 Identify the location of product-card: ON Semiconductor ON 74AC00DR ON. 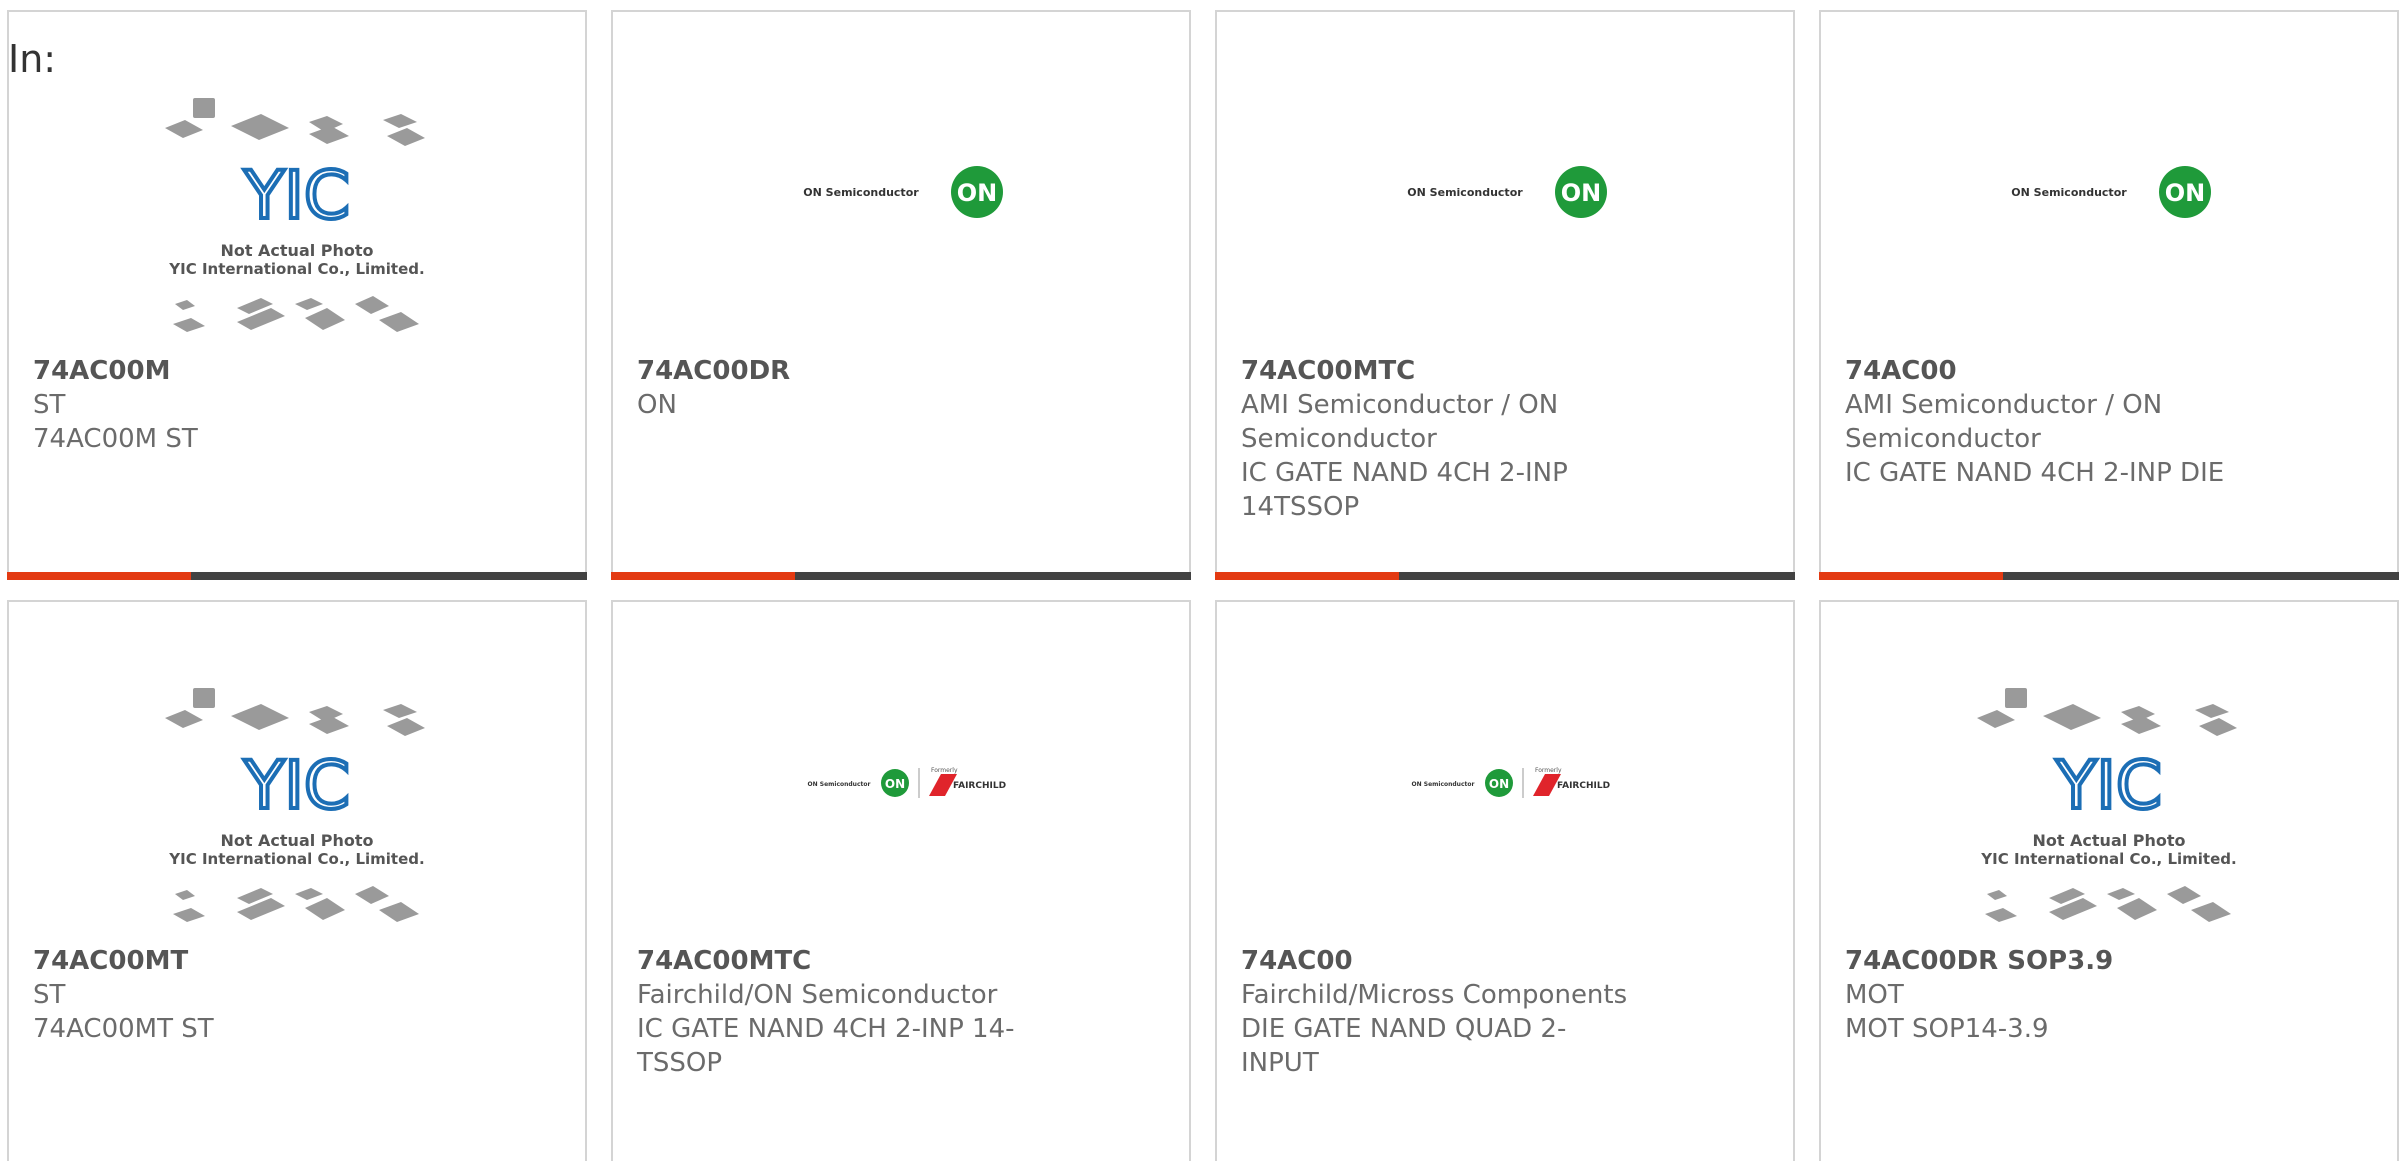
(901, 295).